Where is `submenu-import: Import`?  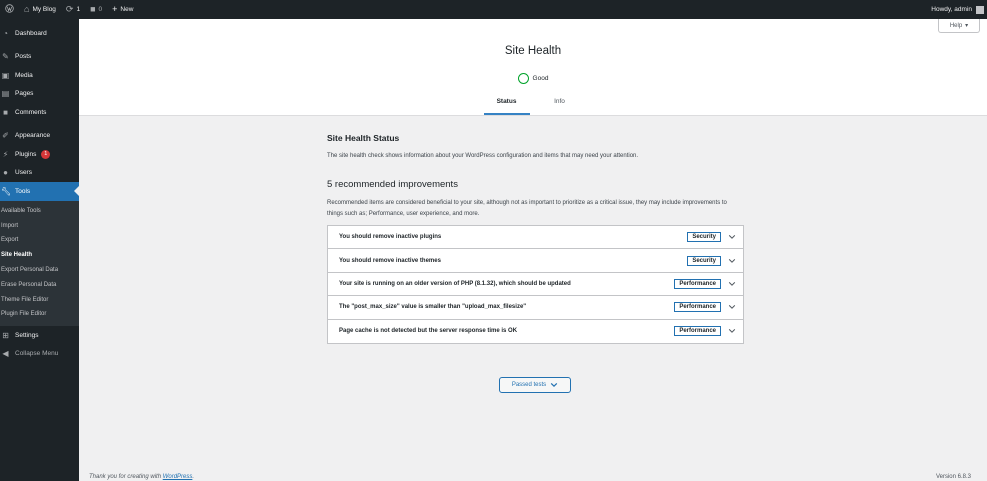
submenu-import: Import is located at coordinates (39, 225).